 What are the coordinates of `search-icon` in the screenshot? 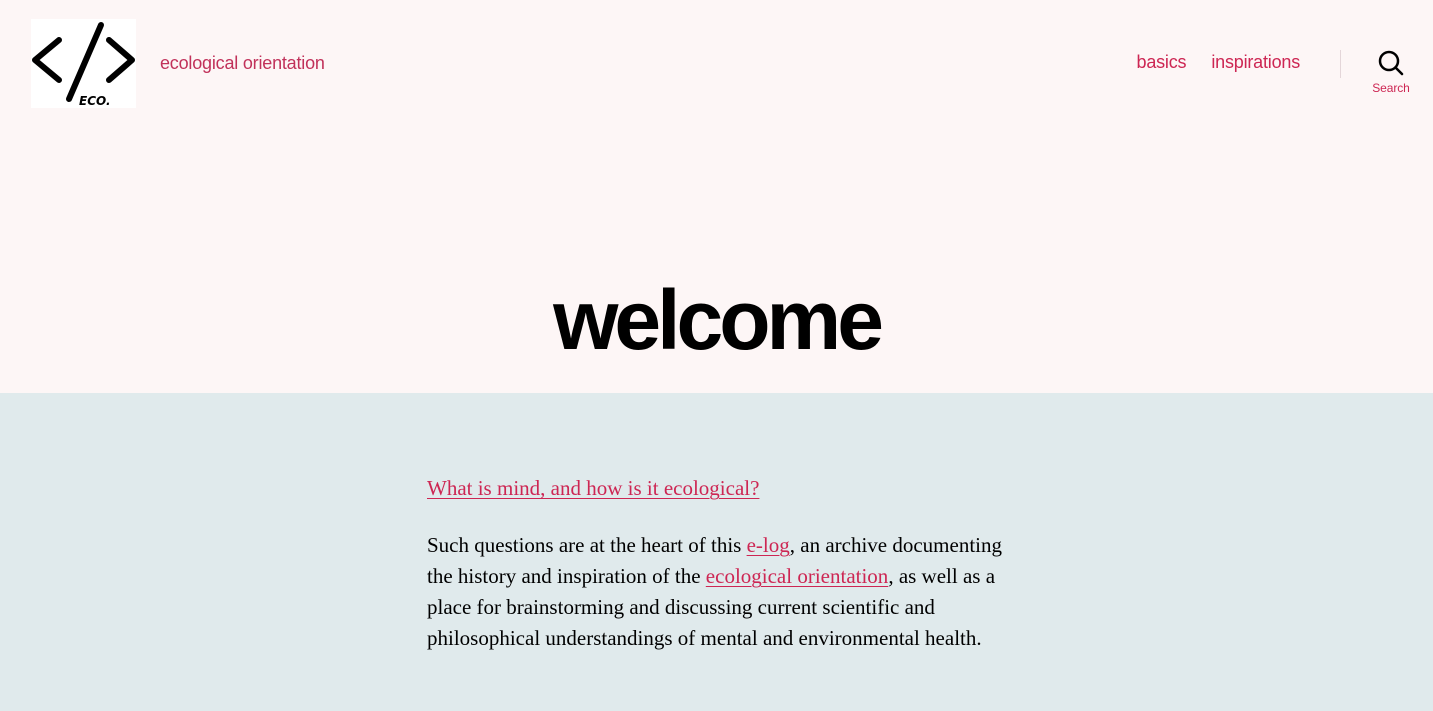 It's located at (1391, 63).